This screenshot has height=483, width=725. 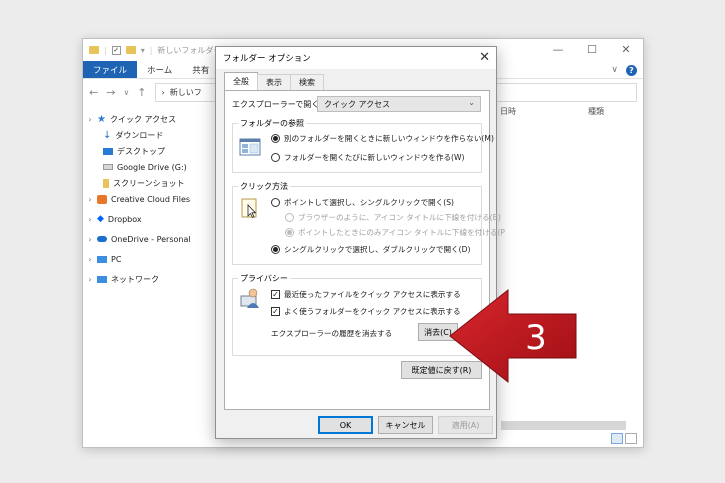 I want to click on nav-label: Creative Cloud Files, so click(x=151, y=199).